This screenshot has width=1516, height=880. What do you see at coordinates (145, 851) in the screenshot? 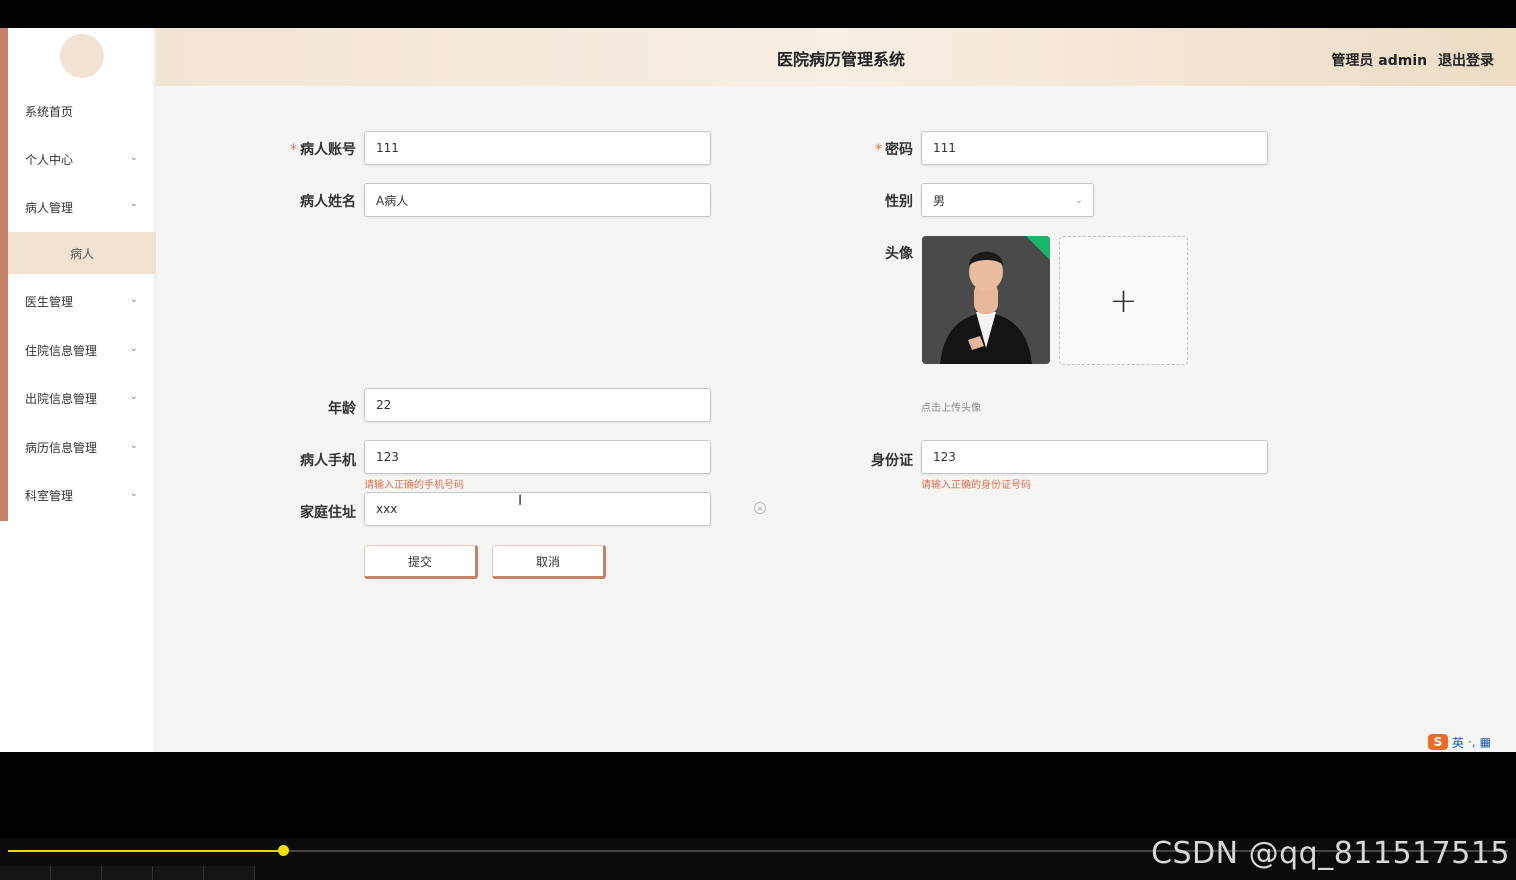
I see `seek-progress` at bounding box center [145, 851].